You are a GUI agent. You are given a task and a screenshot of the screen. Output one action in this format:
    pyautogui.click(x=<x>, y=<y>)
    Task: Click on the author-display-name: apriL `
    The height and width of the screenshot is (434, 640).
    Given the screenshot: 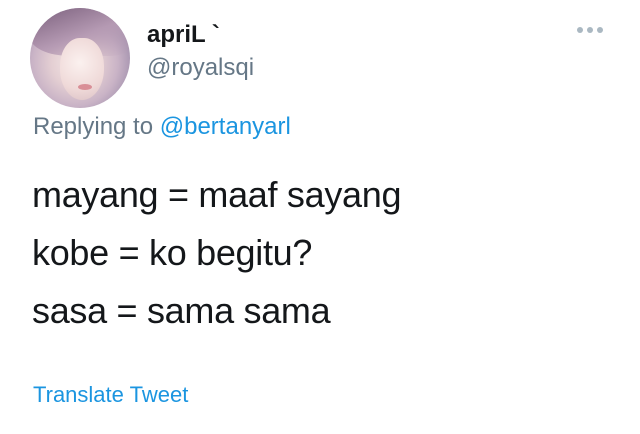 What is the action you would take?
    pyautogui.click(x=183, y=35)
    